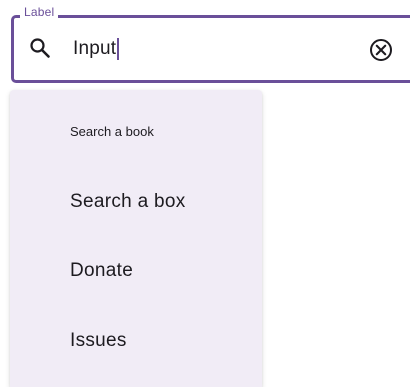  Describe the element at coordinates (98, 340) in the screenshot. I see `menu-item-label: Issues` at that location.